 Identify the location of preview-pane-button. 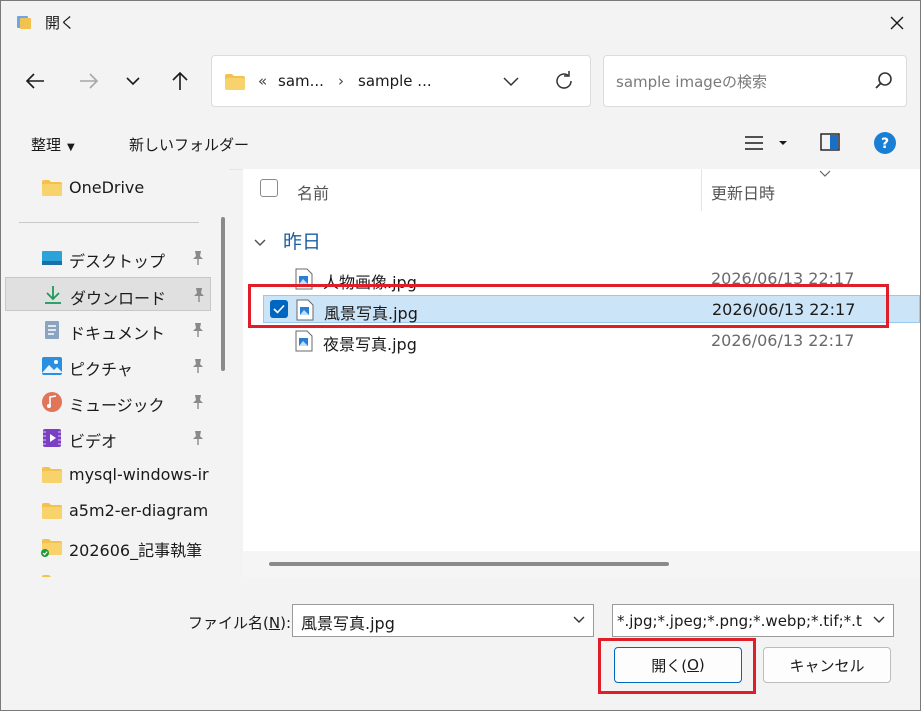
(830, 144).